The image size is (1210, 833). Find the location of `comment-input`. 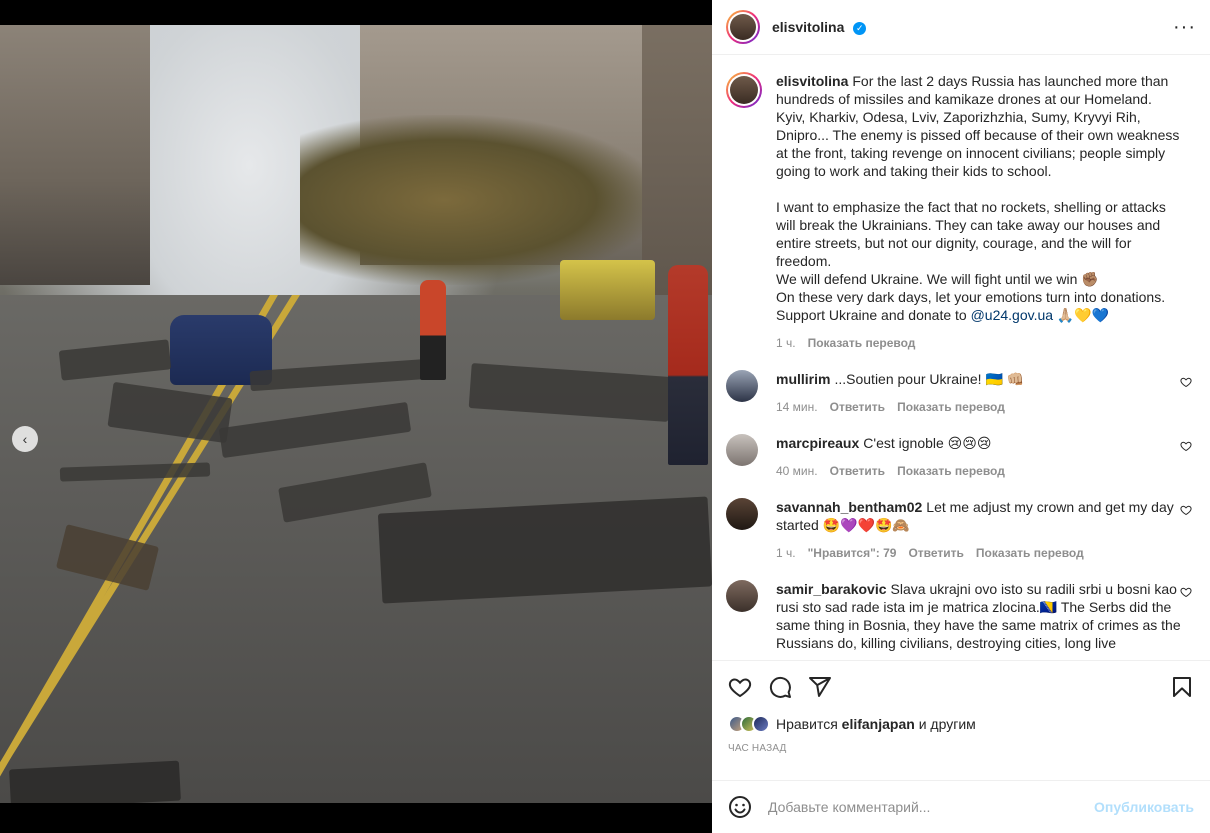

comment-input is located at coordinates (931, 807).